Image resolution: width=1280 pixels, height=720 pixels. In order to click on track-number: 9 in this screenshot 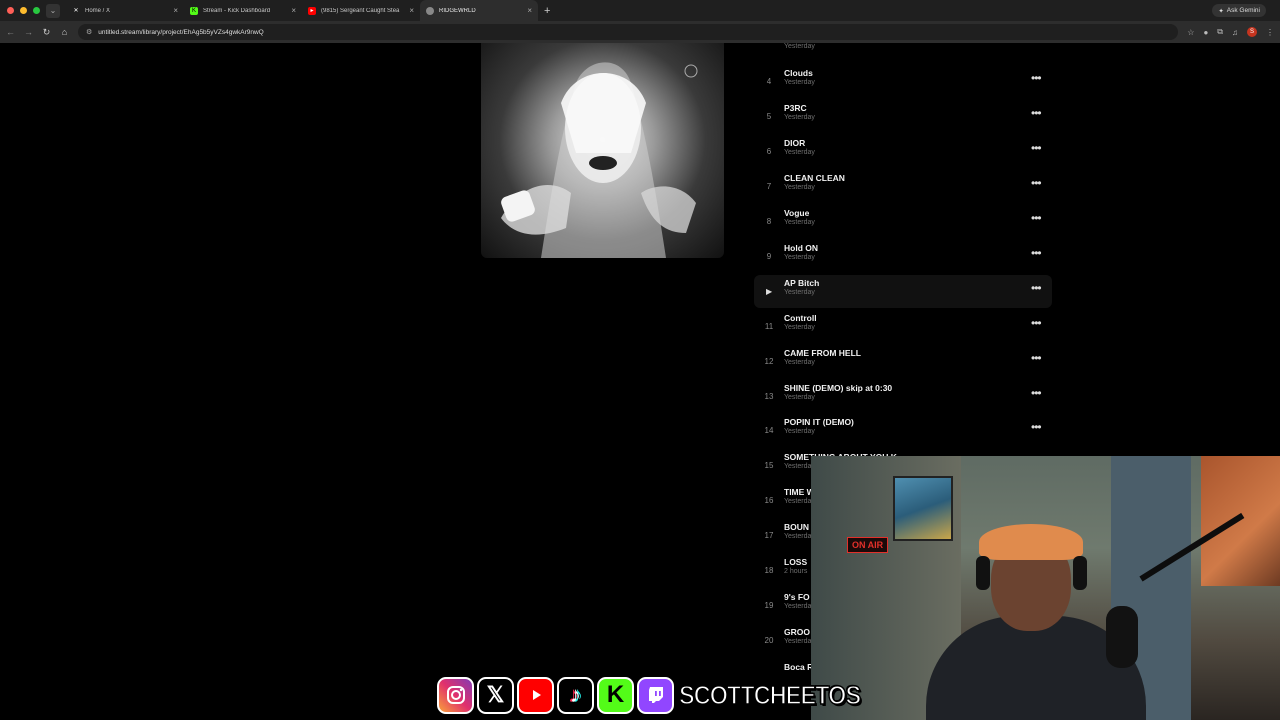, I will do `click(769, 256)`.